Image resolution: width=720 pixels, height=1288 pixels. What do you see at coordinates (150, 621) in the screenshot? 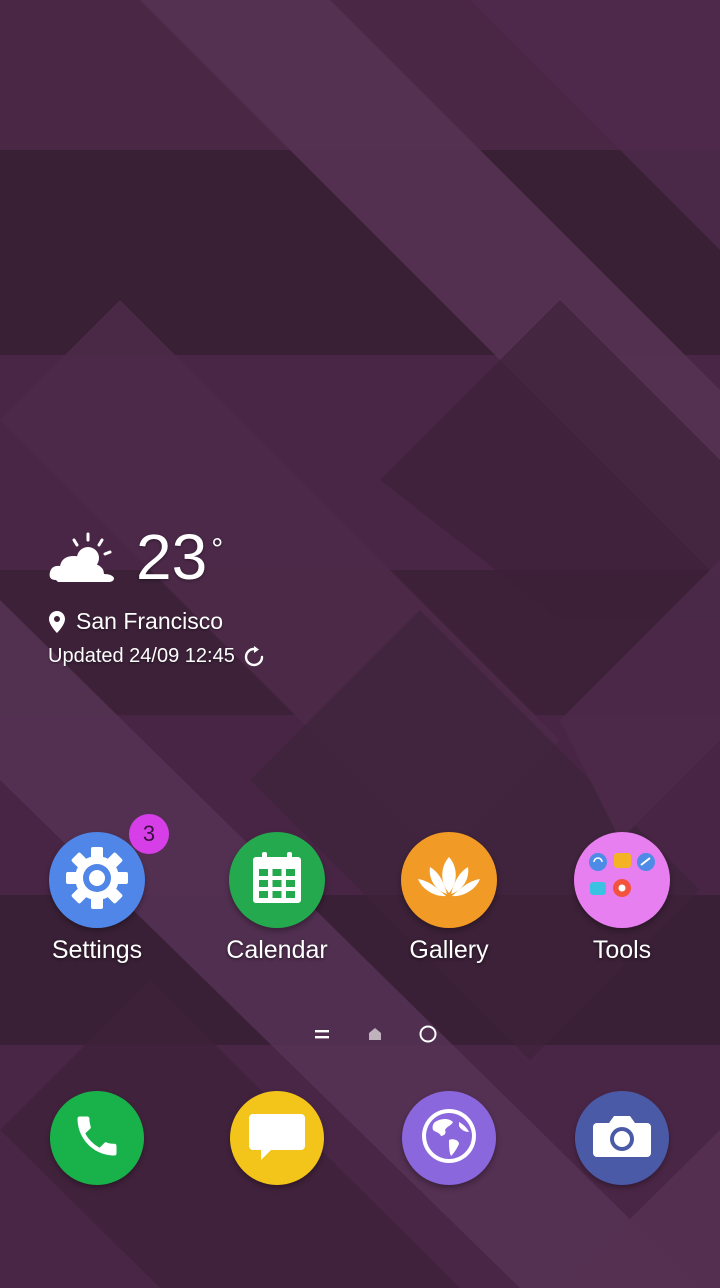
I see `location-label: San Francisco` at bounding box center [150, 621].